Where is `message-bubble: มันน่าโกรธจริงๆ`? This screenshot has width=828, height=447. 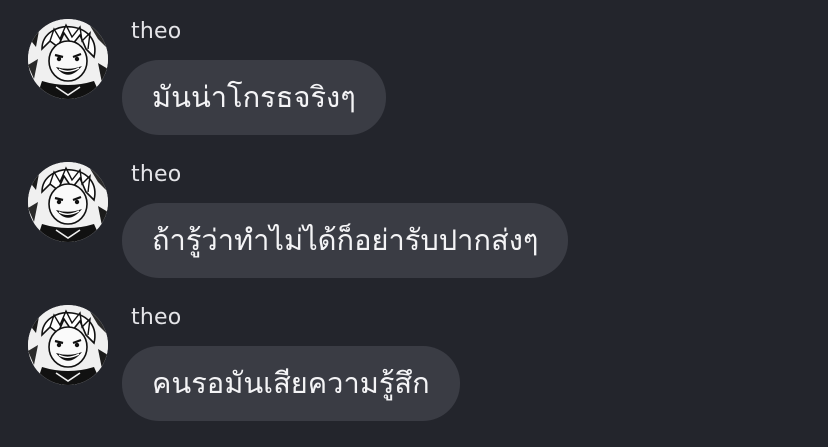 message-bubble: มันน่าโกรธจริงๆ is located at coordinates (254, 97).